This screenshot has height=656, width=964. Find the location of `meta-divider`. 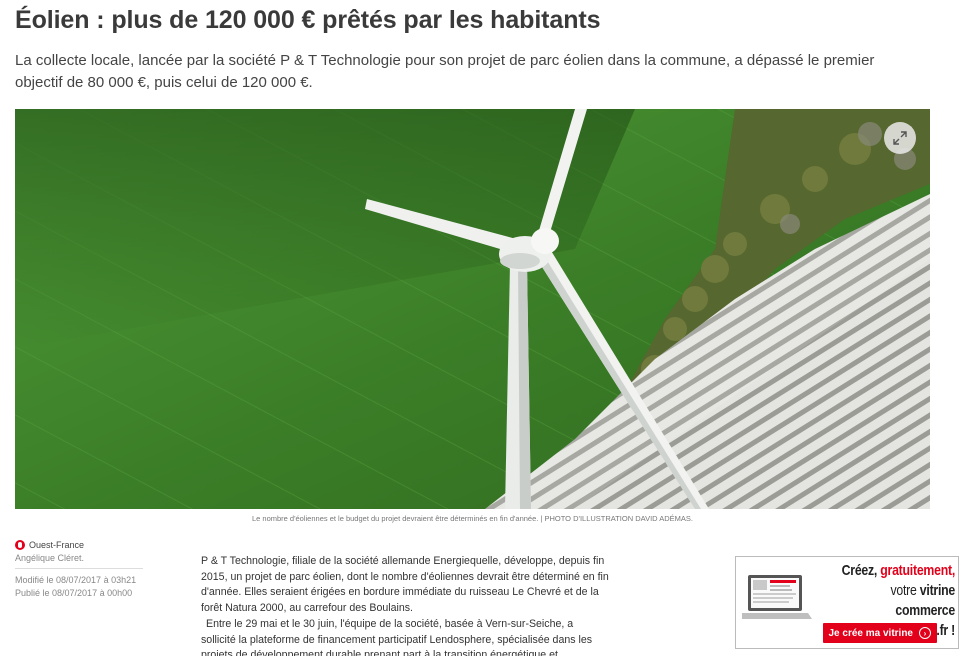

meta-divider is located at coordinates (79, 568).